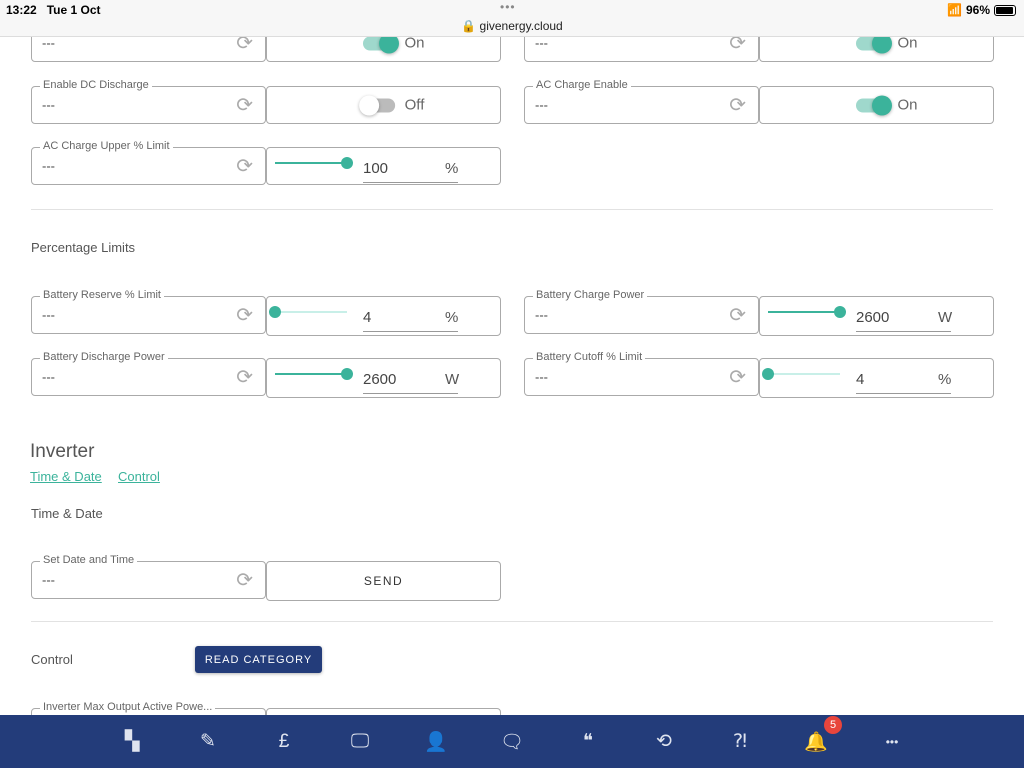  What do you see at coordinates (102, 295) in the screenshot?
I see `field-label: Battery Reserve % Limit` at bounding box center [102, 295].